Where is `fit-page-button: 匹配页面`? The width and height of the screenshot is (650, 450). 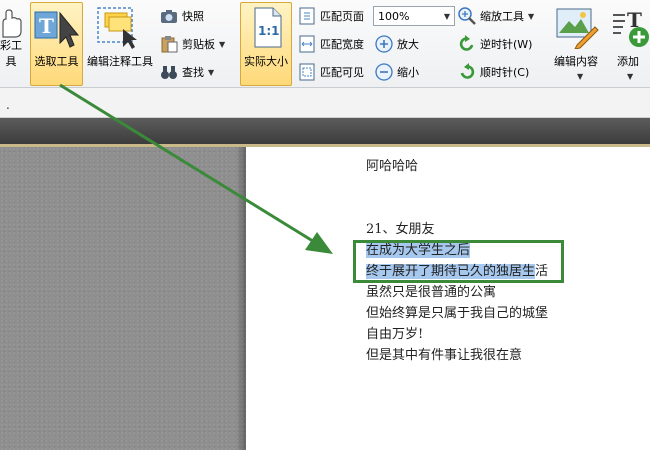 fit-page-button: 匹配页面 is located at coordinates (331, 16).